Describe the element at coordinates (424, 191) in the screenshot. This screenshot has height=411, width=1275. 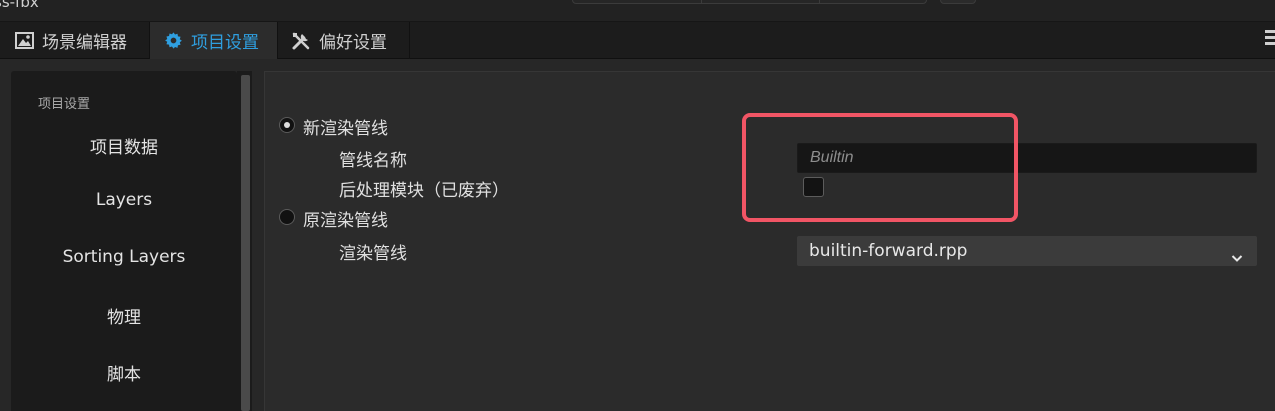
I see `post-process-label: 后处理模块（已废弃）` at that location.